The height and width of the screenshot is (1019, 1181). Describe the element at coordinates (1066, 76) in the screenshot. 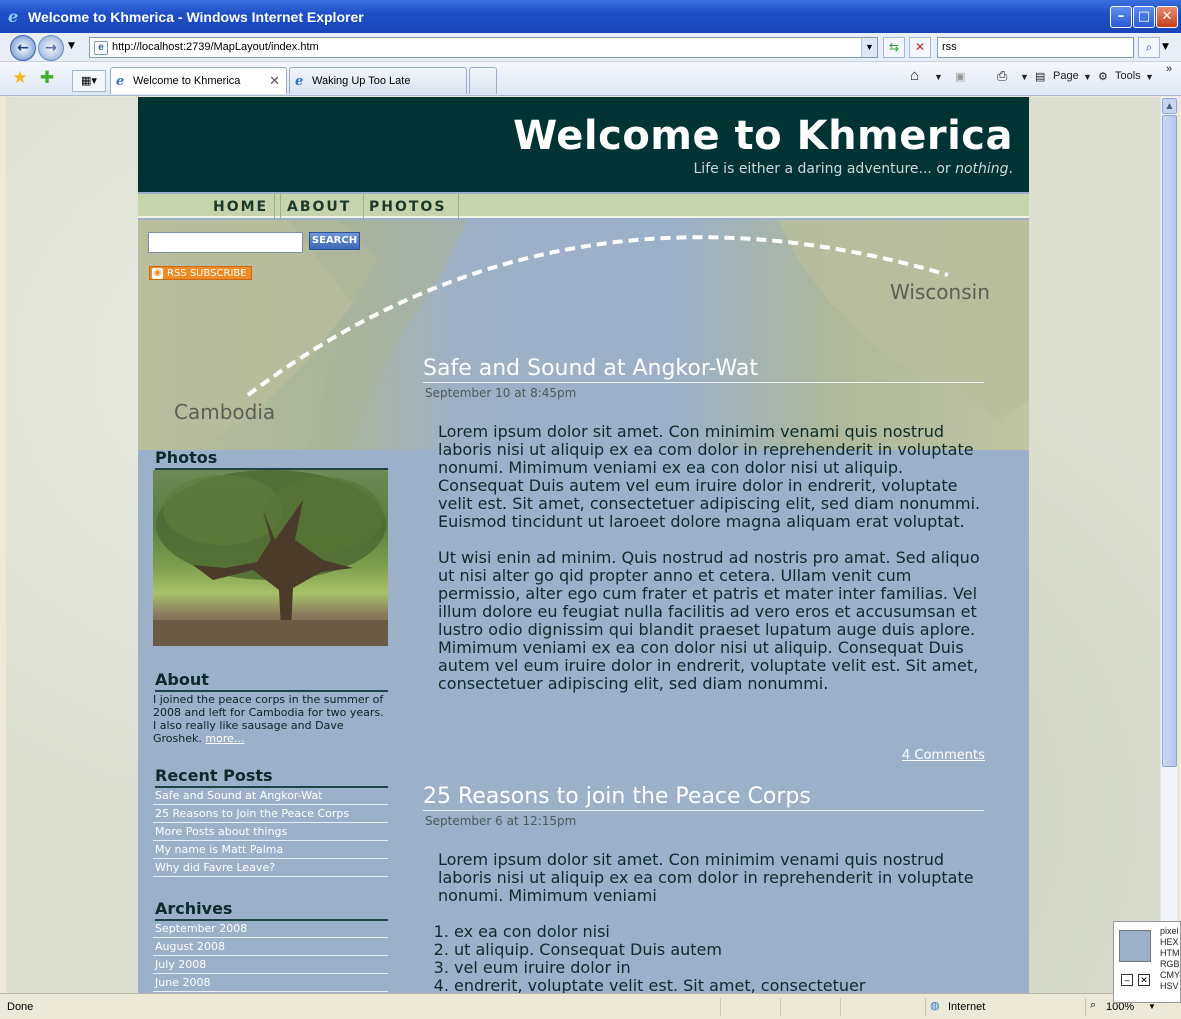

I see `page-menu-label: Page` at that location.